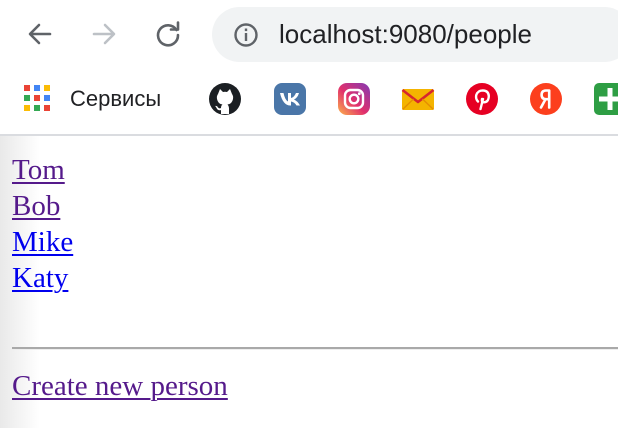  I want to click on bookmark-plus-app, so click(605, 99).